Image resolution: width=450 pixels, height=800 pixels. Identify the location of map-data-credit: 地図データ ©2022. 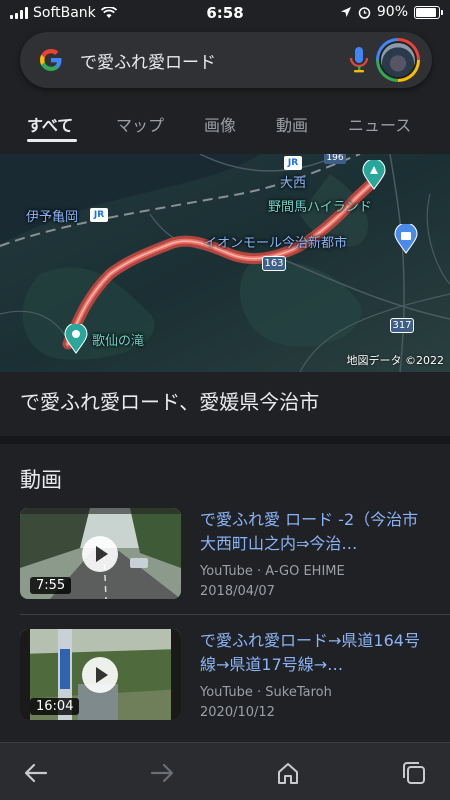
(395, 360).